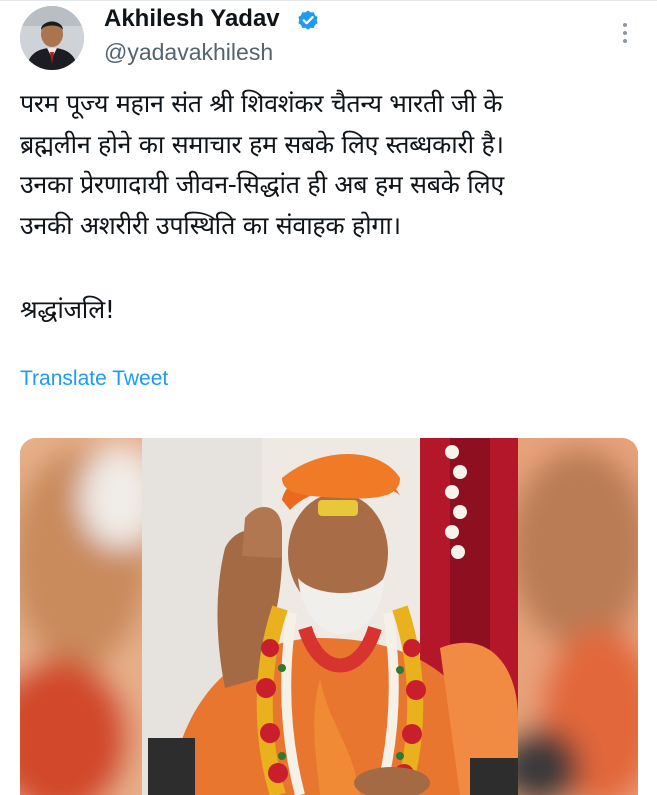 The height and width of the screenshot is (795, 657). Describe the element at coordinates (192, 19) in the screenshot. I see `author-display-name: Akhilesh Yadav` at that location.